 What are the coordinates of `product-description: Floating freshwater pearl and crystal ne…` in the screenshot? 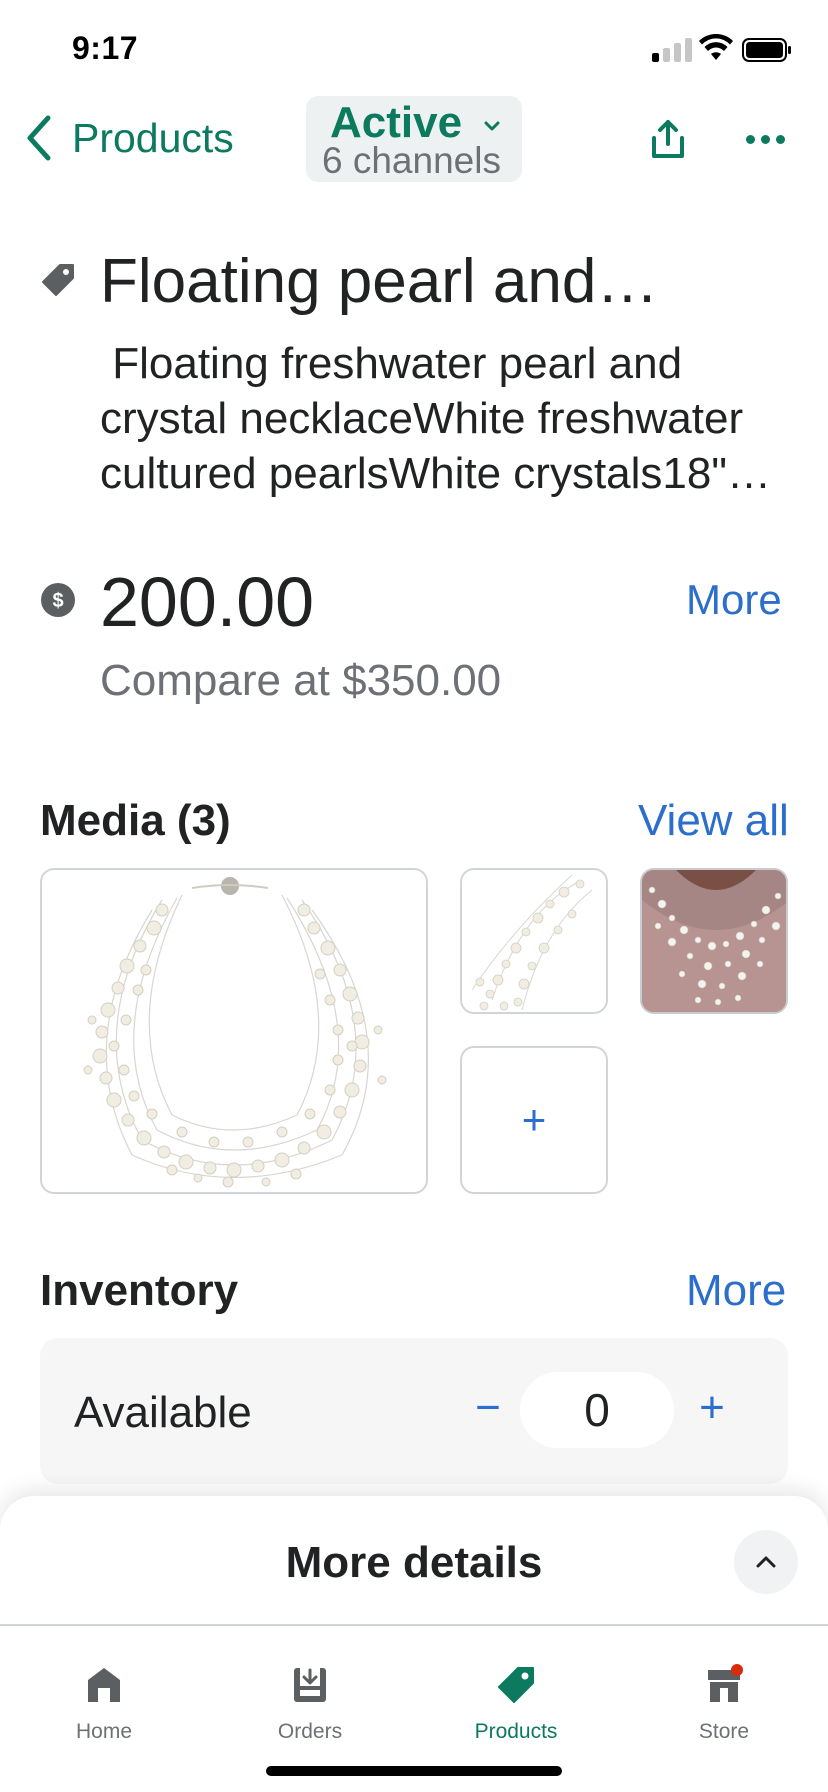 It's located at (445, 418).